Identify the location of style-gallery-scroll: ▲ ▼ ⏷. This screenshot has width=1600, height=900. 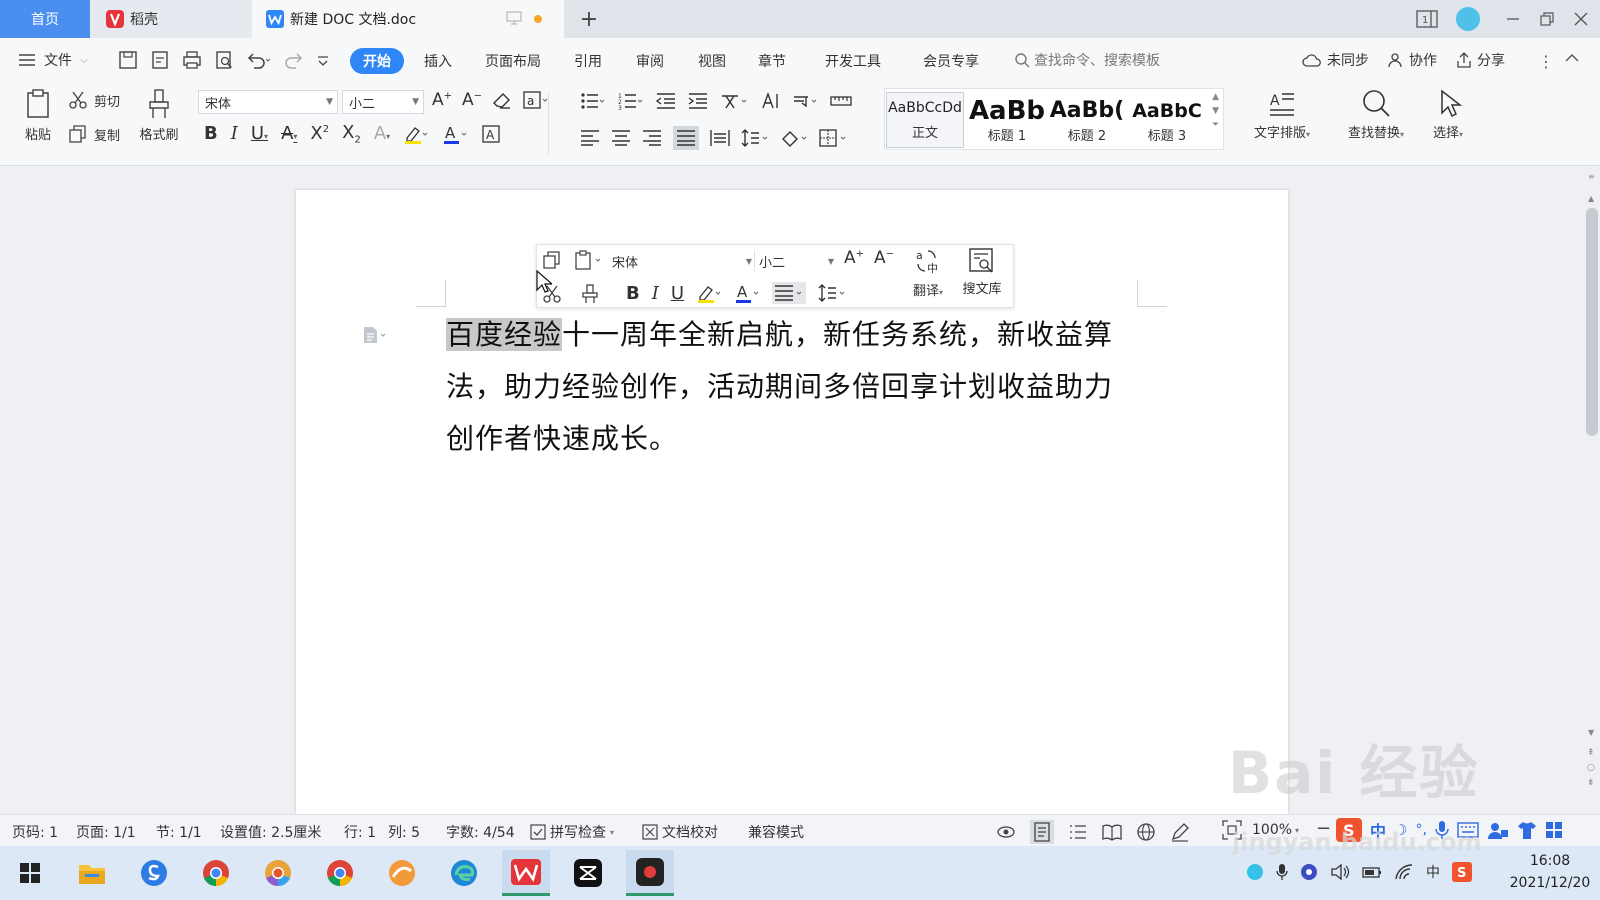
(1215, 111).